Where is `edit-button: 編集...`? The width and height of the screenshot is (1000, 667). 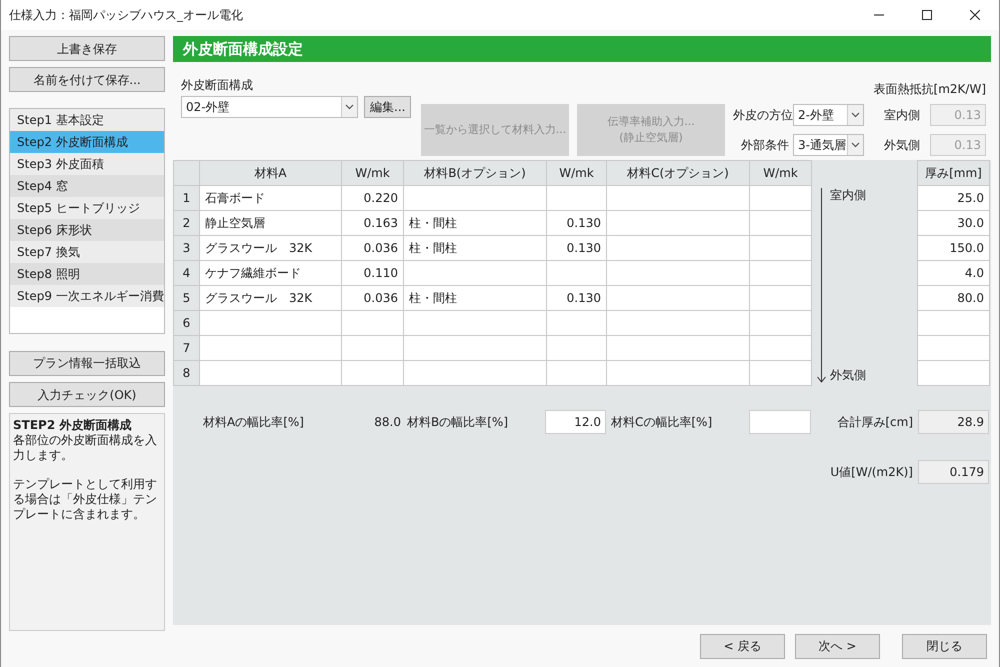
edit-button: 編集... is located at coordinates (388, 107).